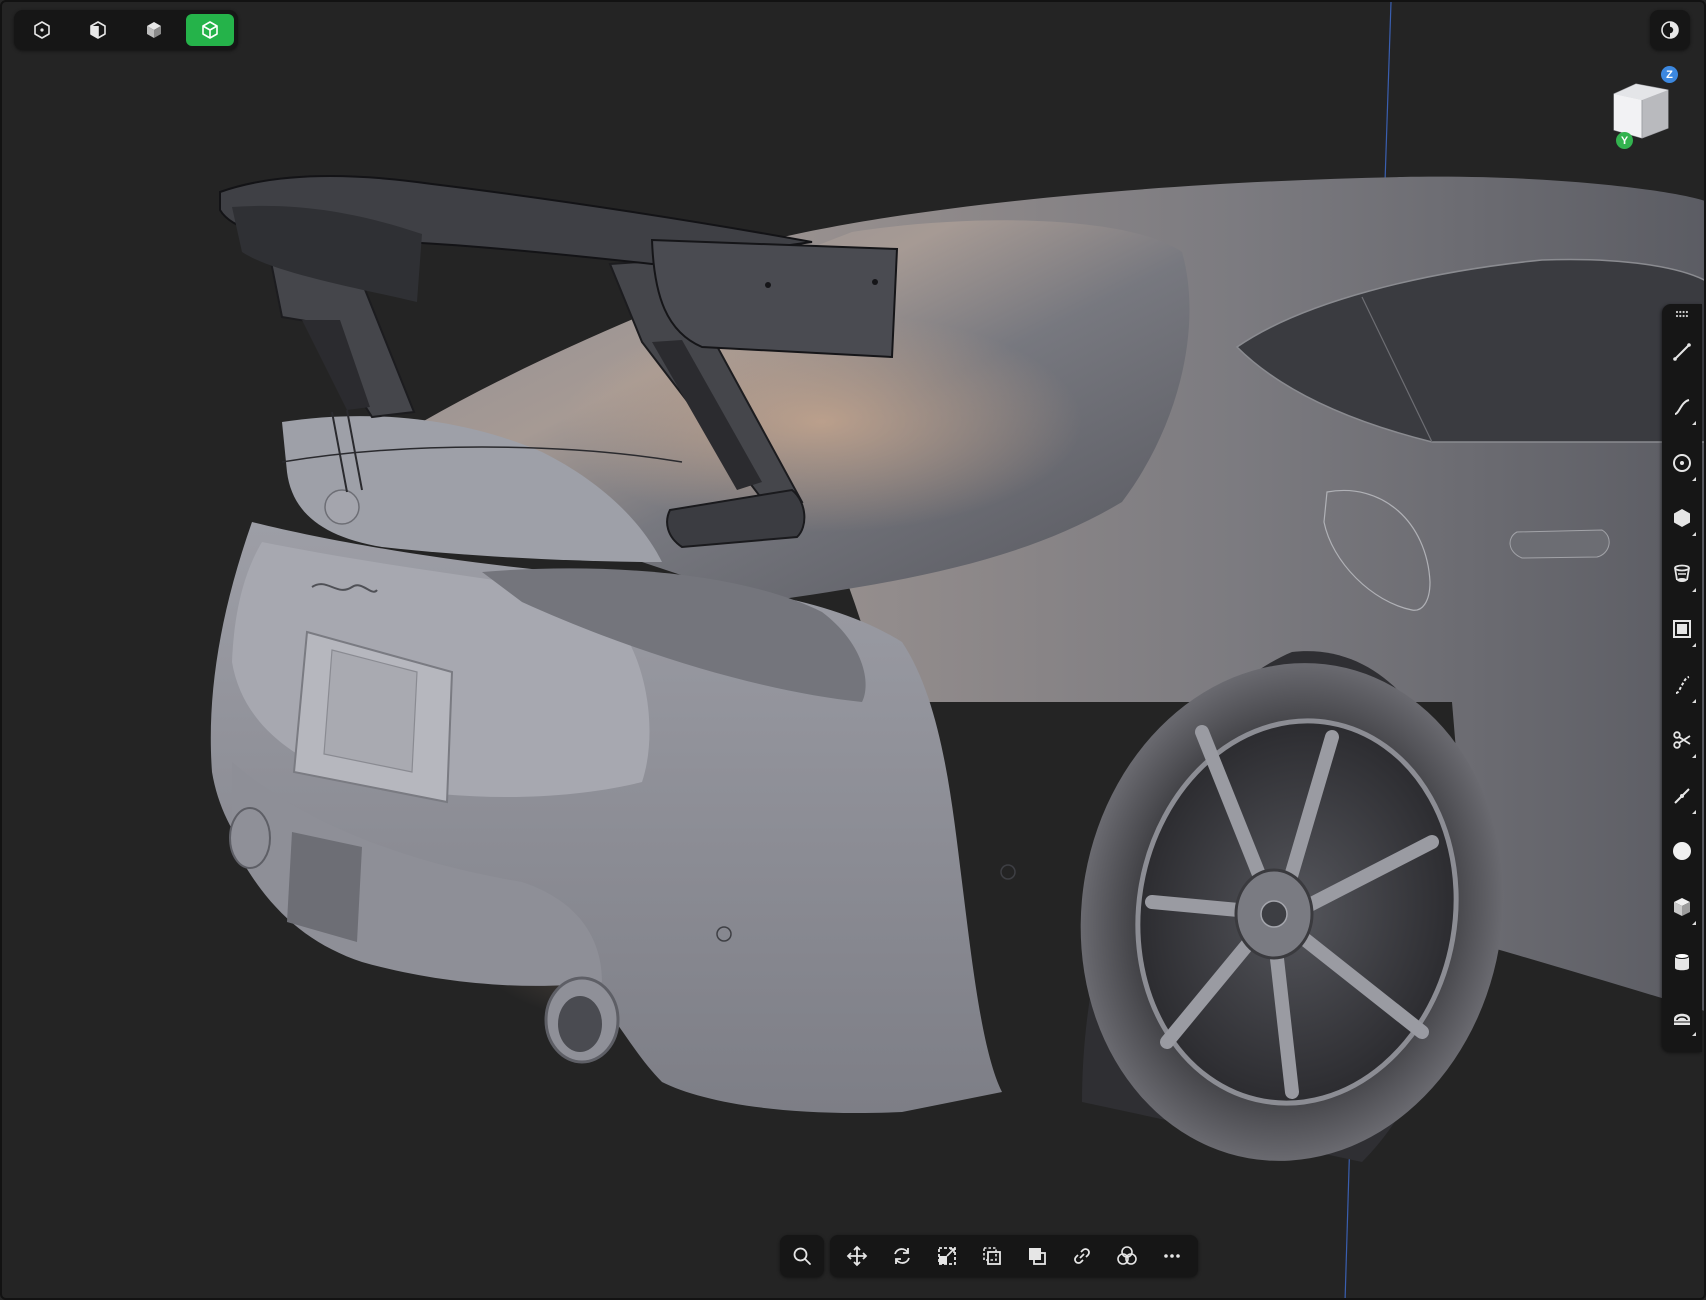 This screenshot has height=1300, width=1706. I want to click on contrast-icon, so click(1670, 30).